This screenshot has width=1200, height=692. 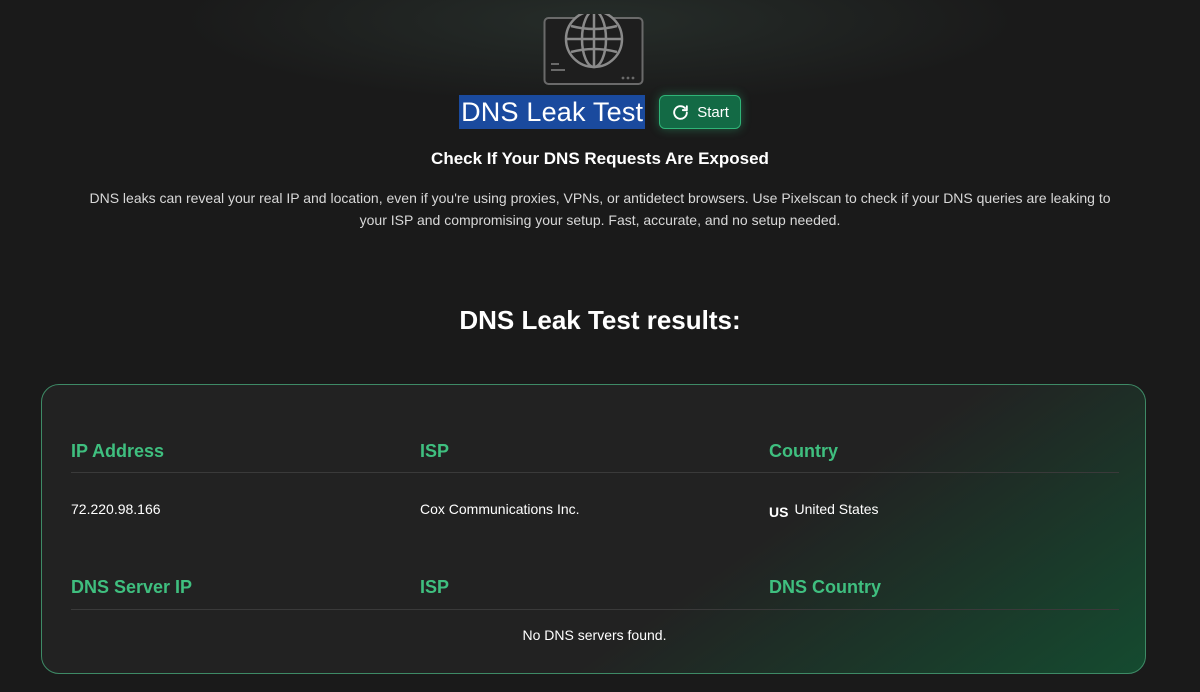 I want to click on globe-monitor-icon, so click(x=593, y=49).